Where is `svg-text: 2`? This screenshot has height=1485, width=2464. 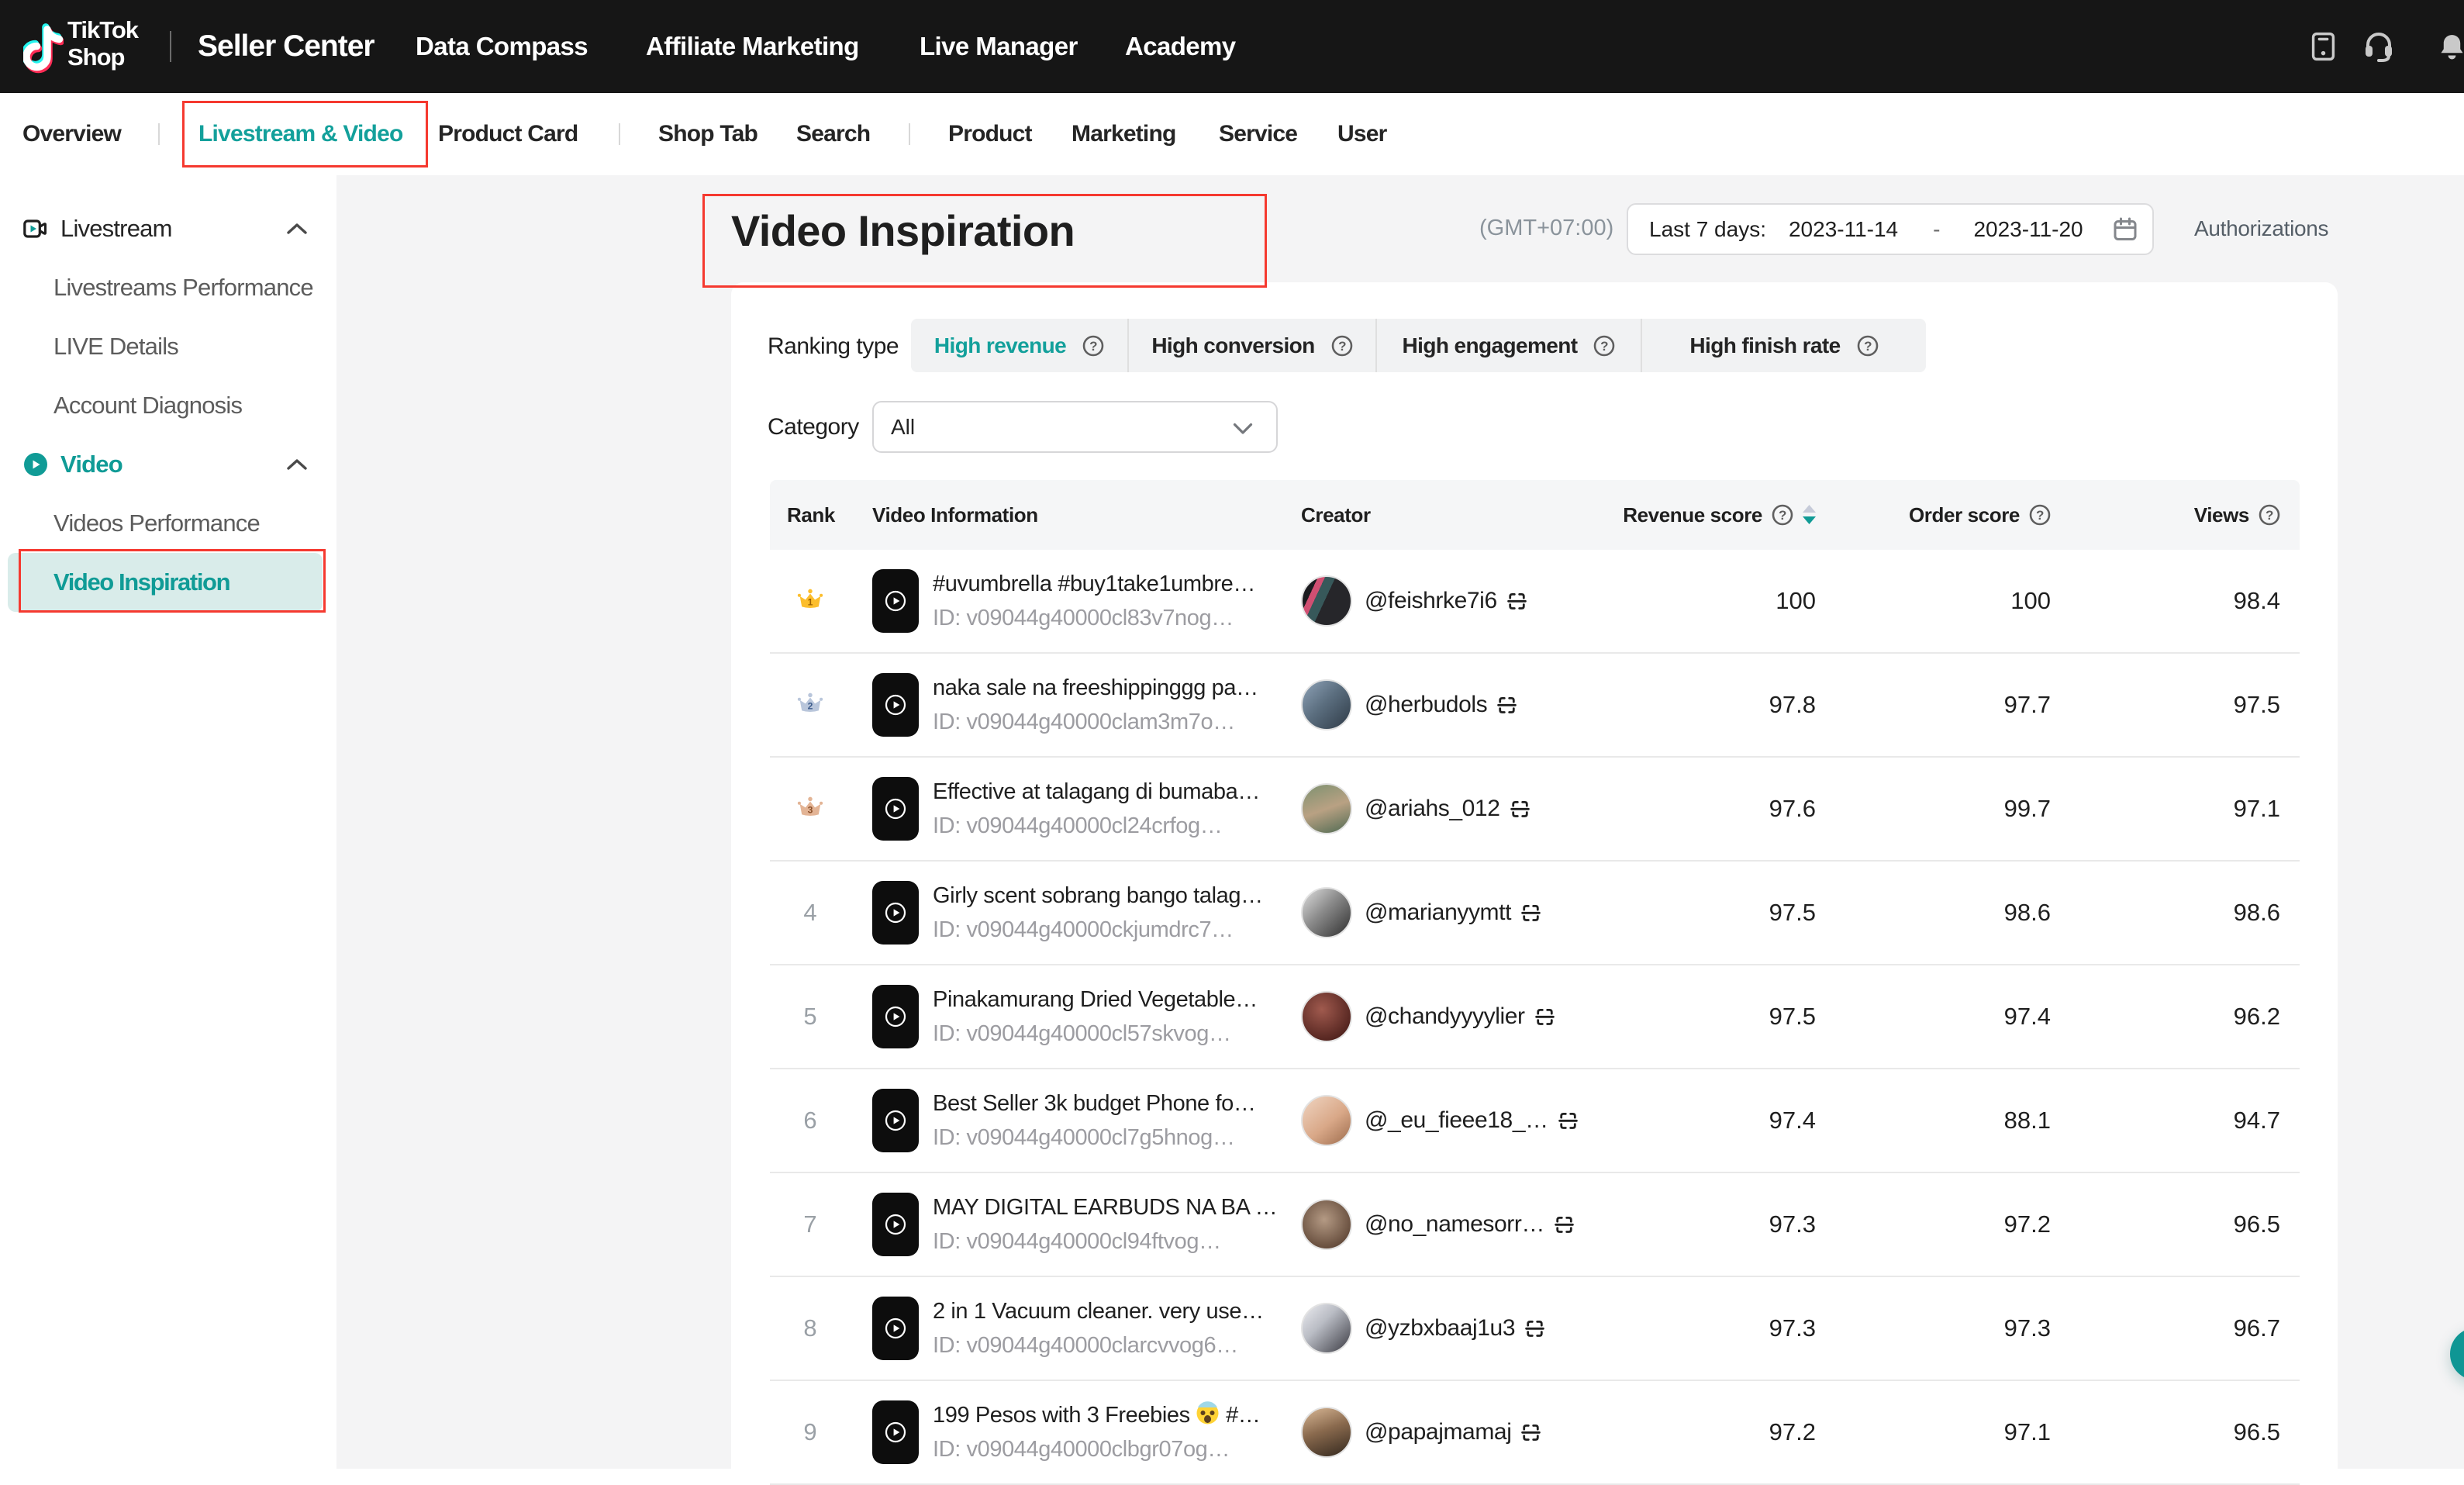
svg-text: 2 is located at coordinates (811, 705).